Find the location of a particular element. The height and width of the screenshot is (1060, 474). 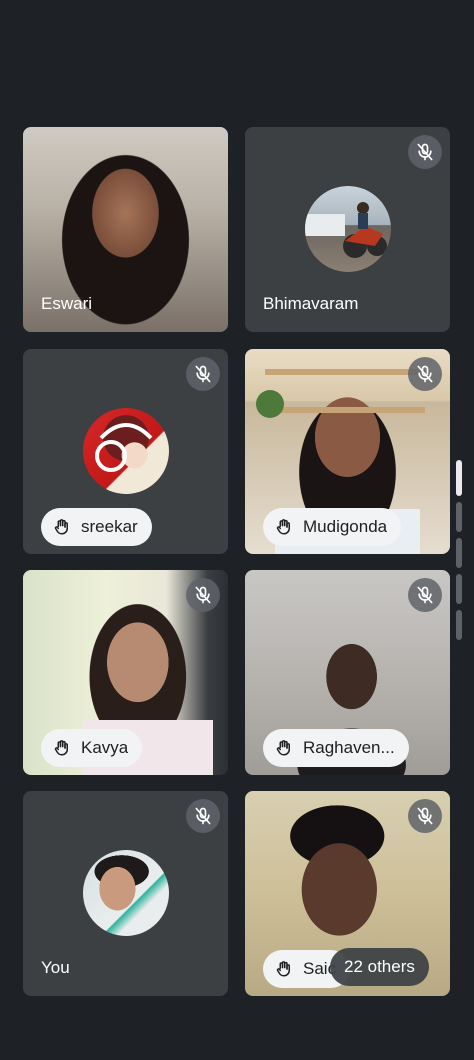

participant-tile-kavya: Kavya is located at coordinates (125, 672).